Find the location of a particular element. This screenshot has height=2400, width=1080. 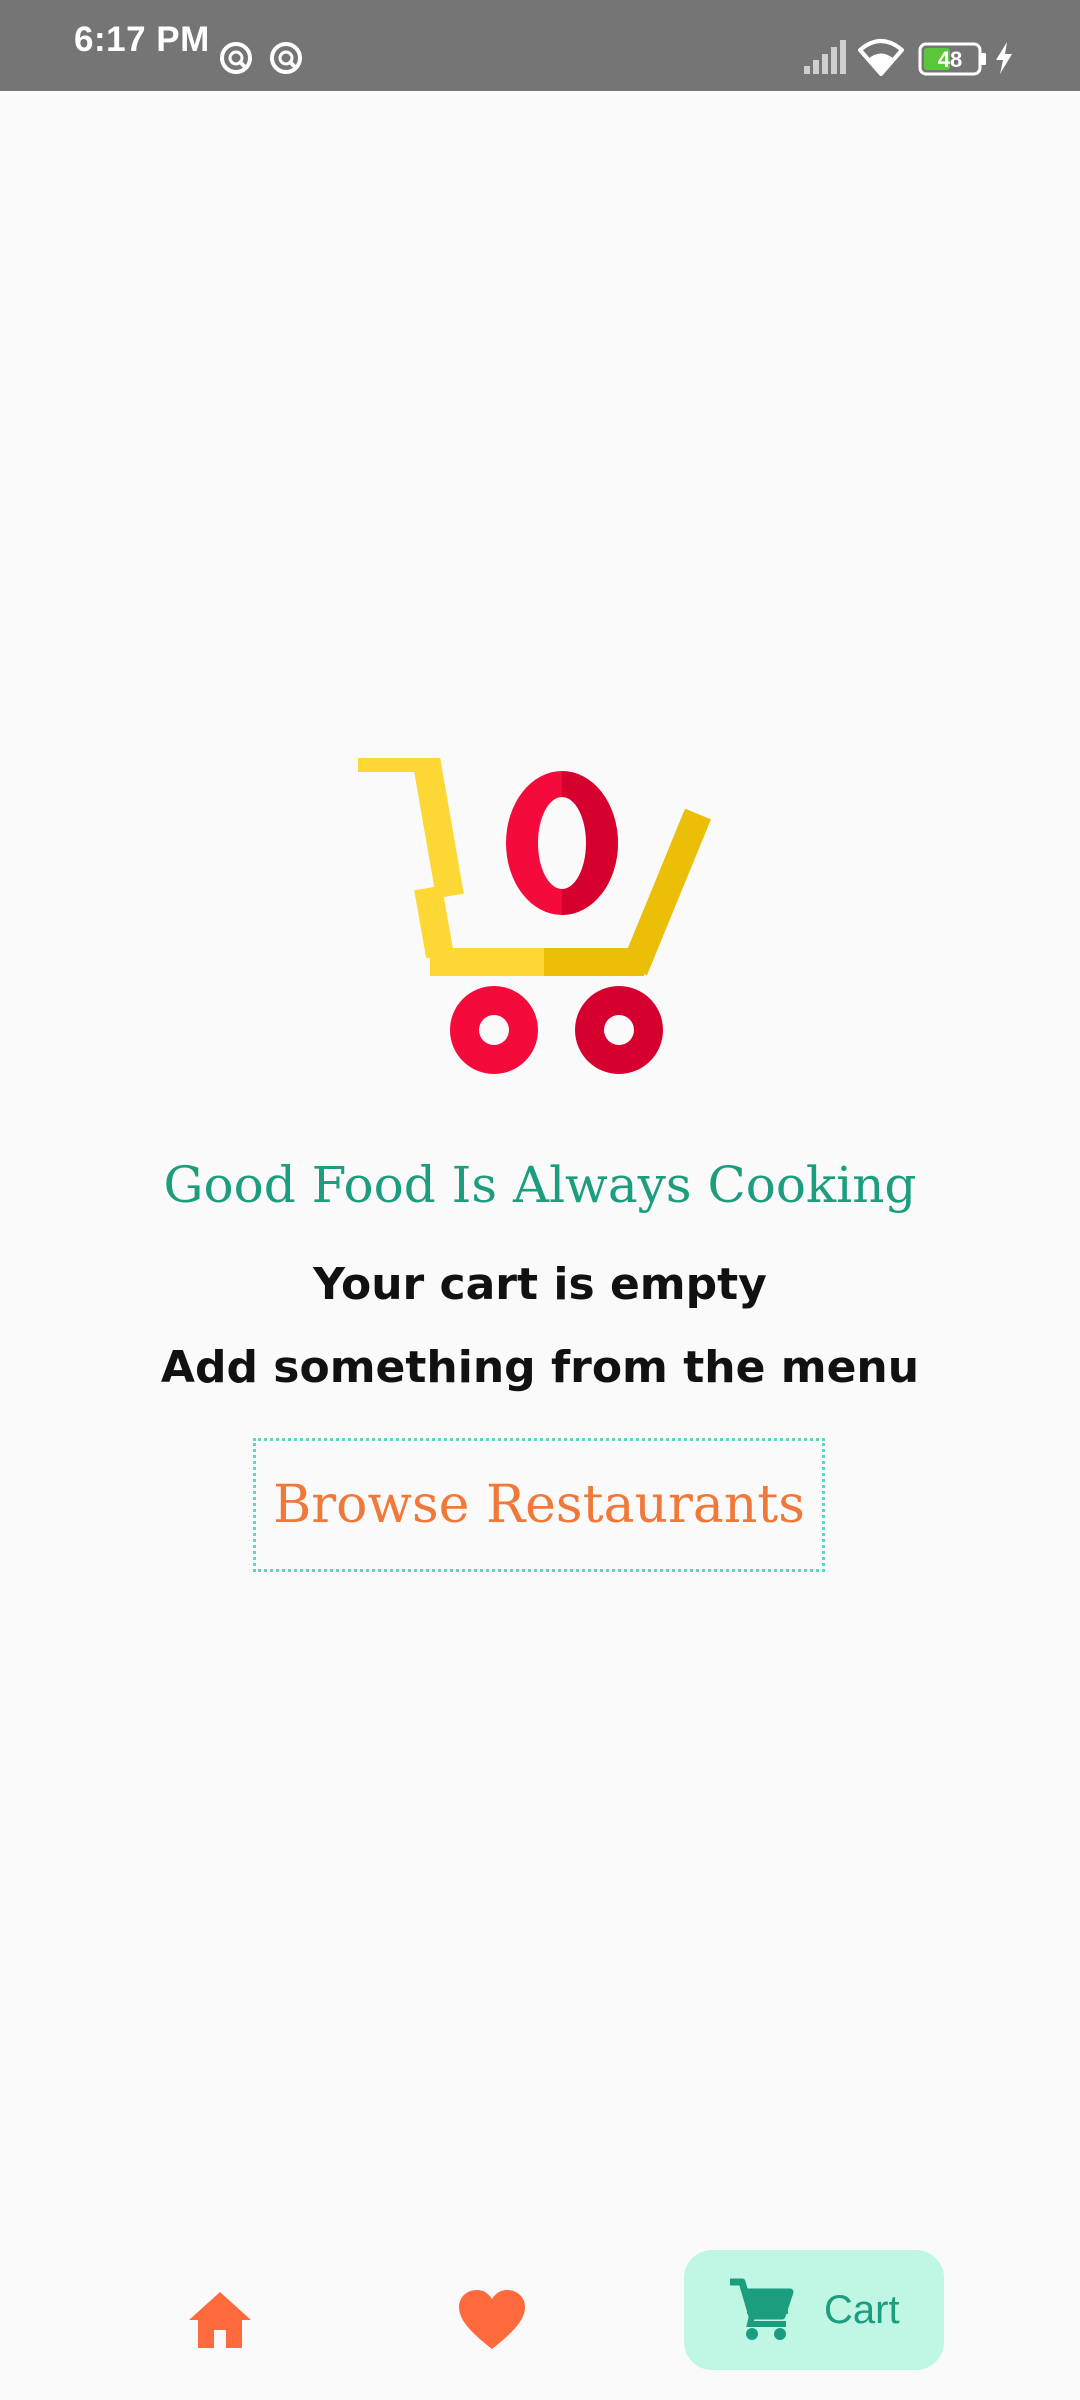

battery-icon: 48 is located at coordinates (952, 59).